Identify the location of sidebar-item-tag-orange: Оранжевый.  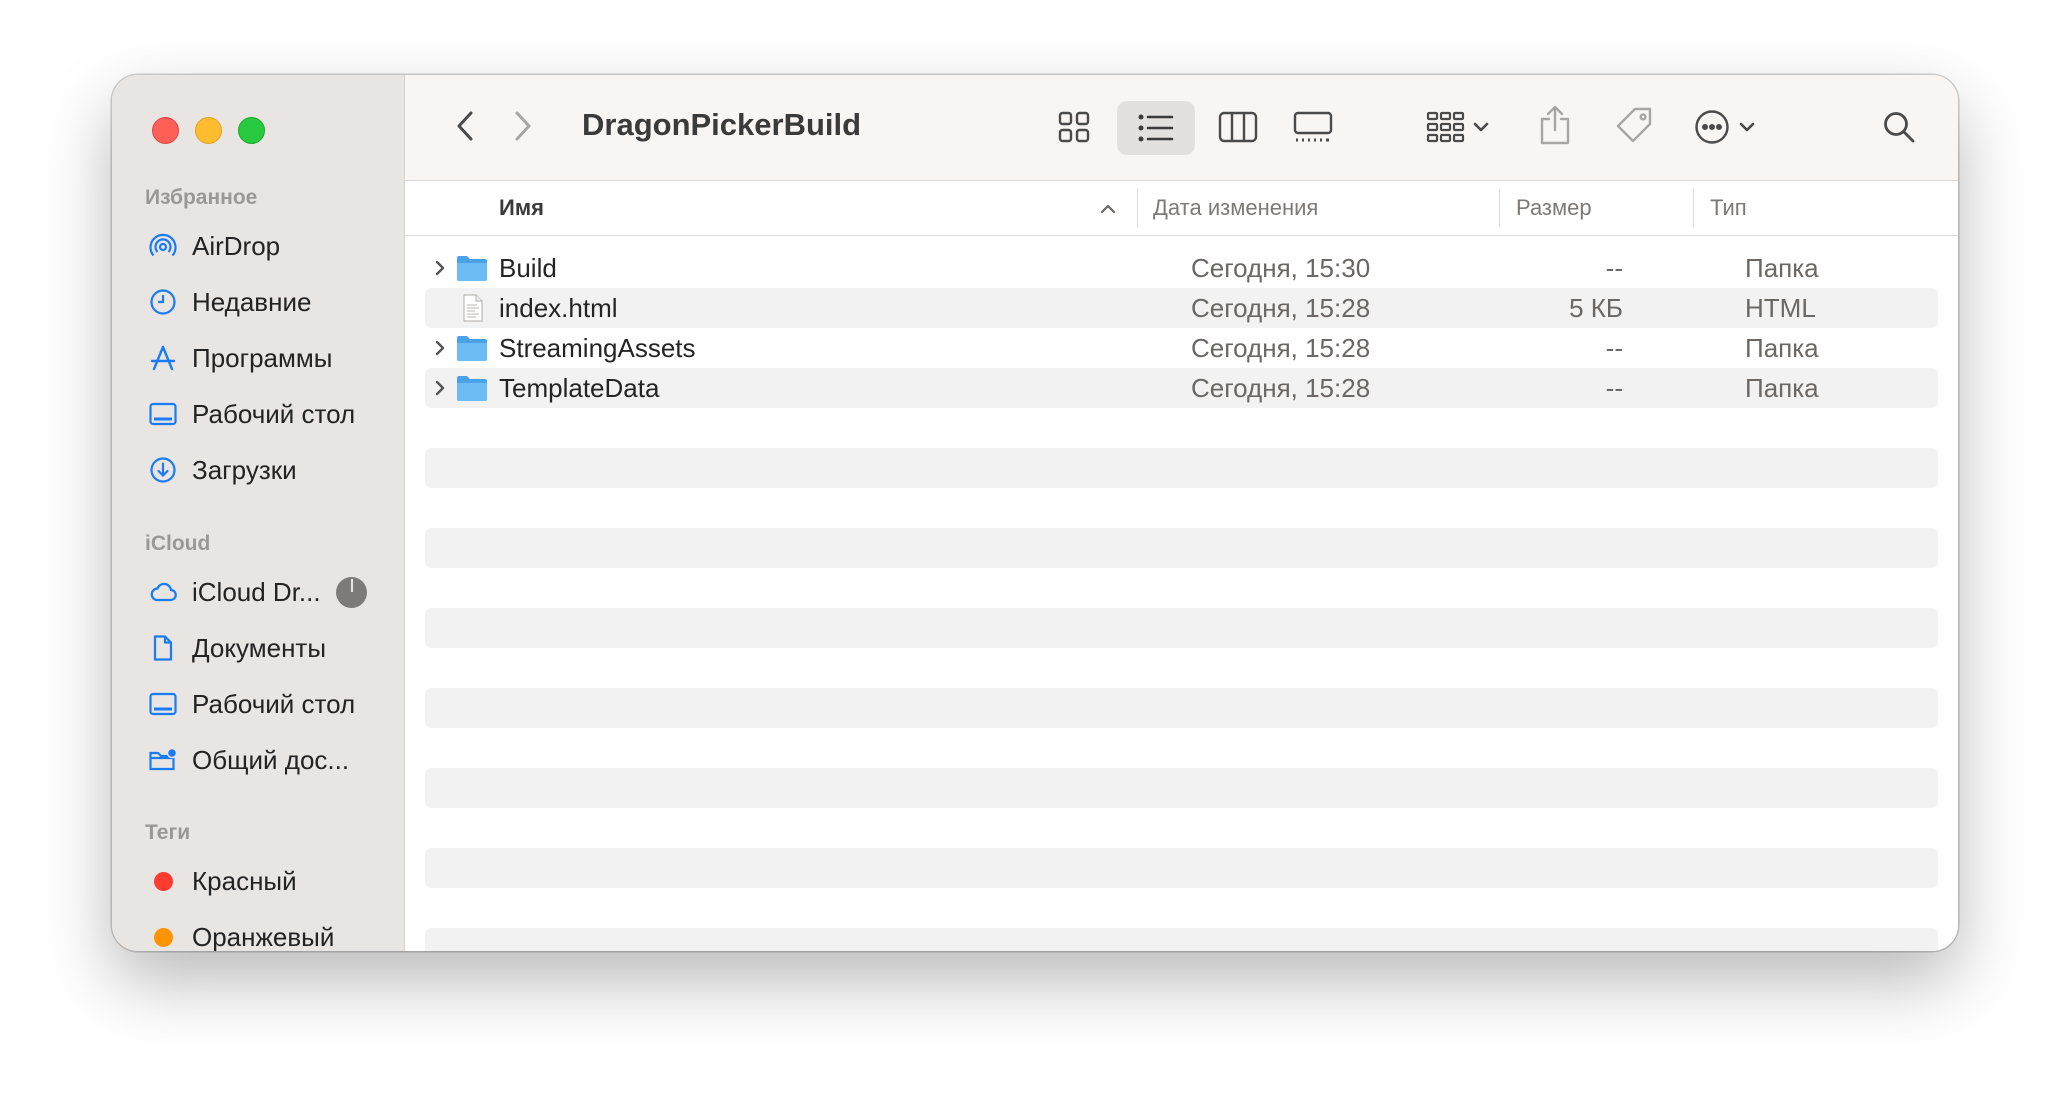
(258, 930).